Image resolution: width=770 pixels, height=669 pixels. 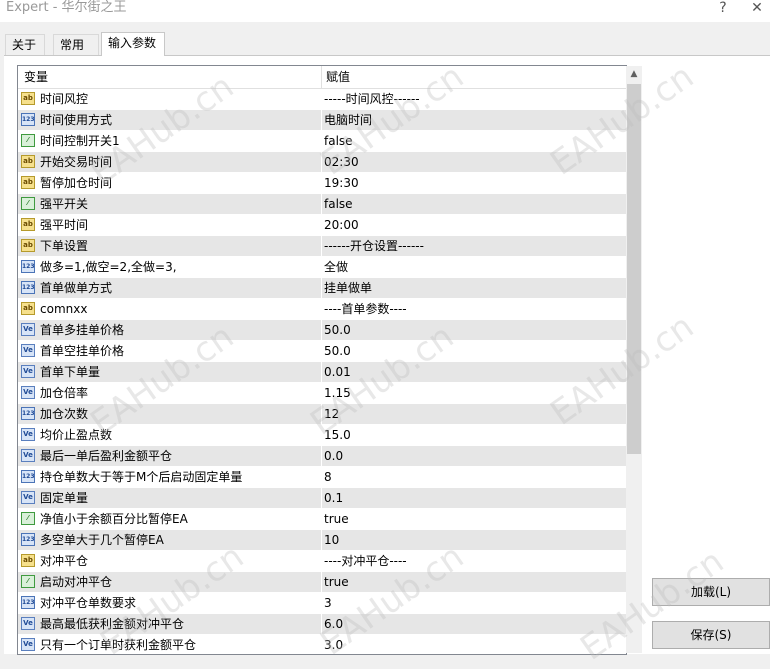 I want to click on column-header-variable: 变量, so click(x=36, y=77).